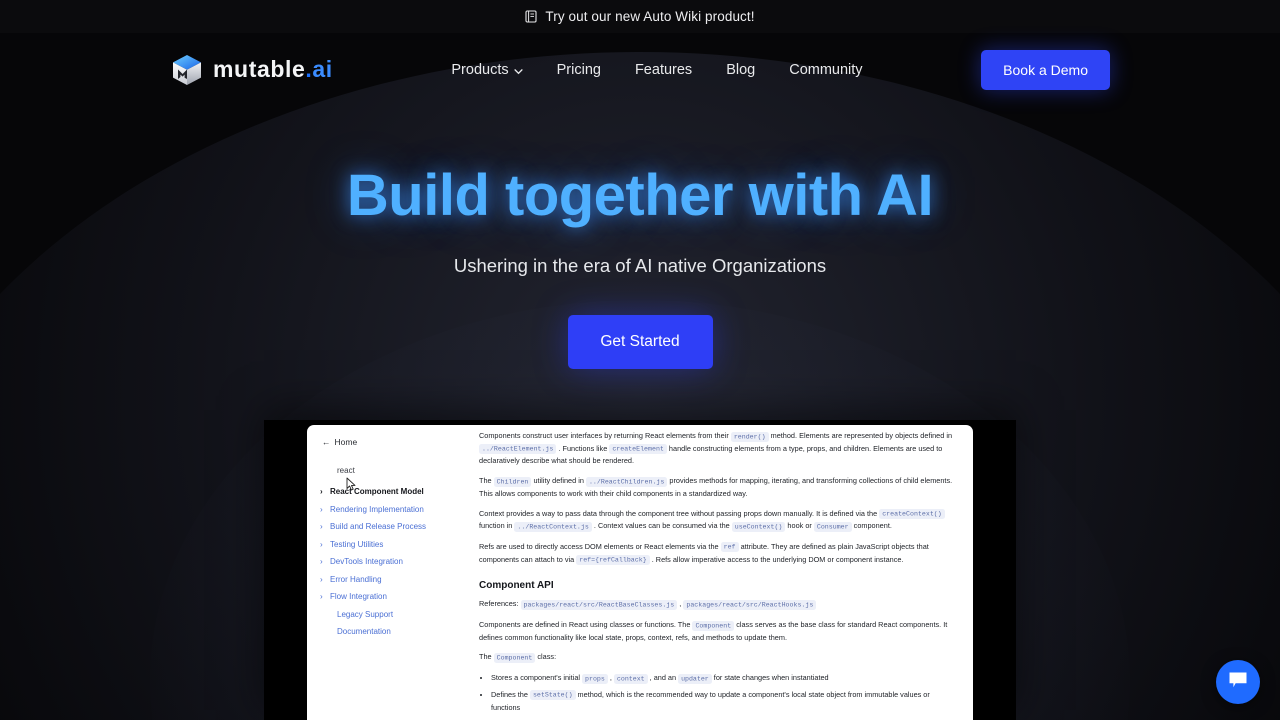 Image resolution: width=1280 pixels, height=720 pixels. Describe the element at coordinates (322, 69) in the screenshot. I see `logo-suffix: ai` at that location.